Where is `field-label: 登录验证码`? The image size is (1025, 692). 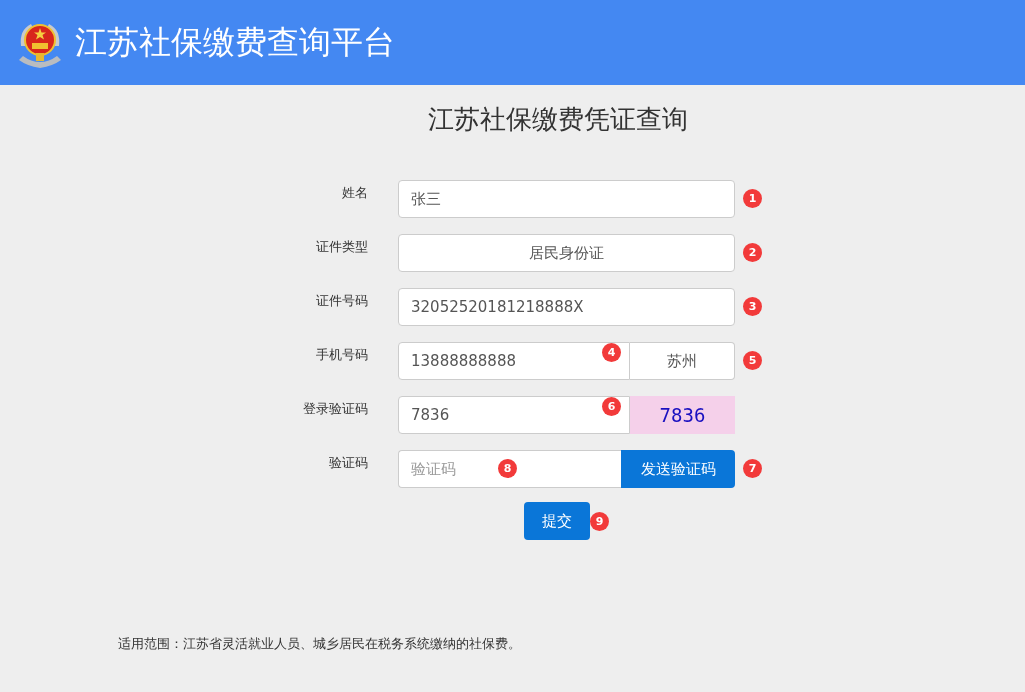 field-label: 登录验证码 is located at coordinates (335, 409).